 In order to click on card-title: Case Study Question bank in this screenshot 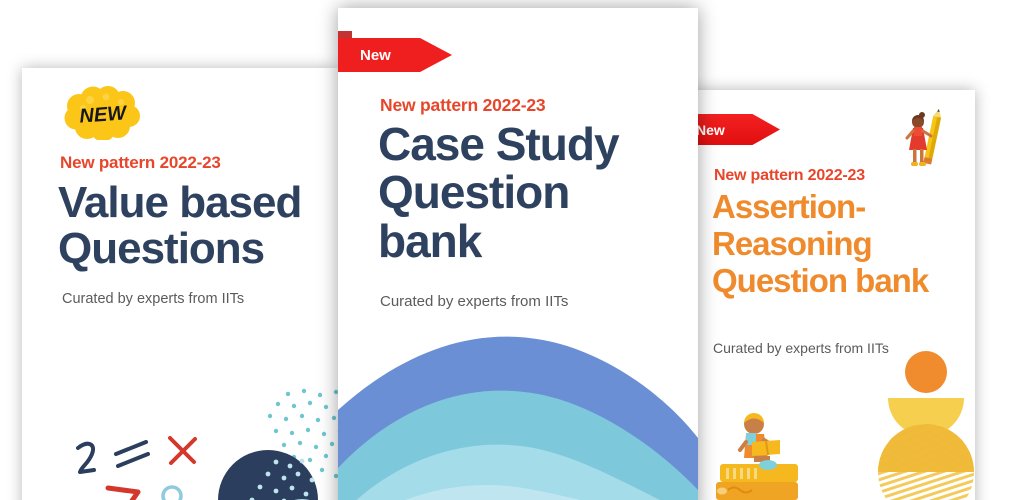, I will do `click(499, 192)`.